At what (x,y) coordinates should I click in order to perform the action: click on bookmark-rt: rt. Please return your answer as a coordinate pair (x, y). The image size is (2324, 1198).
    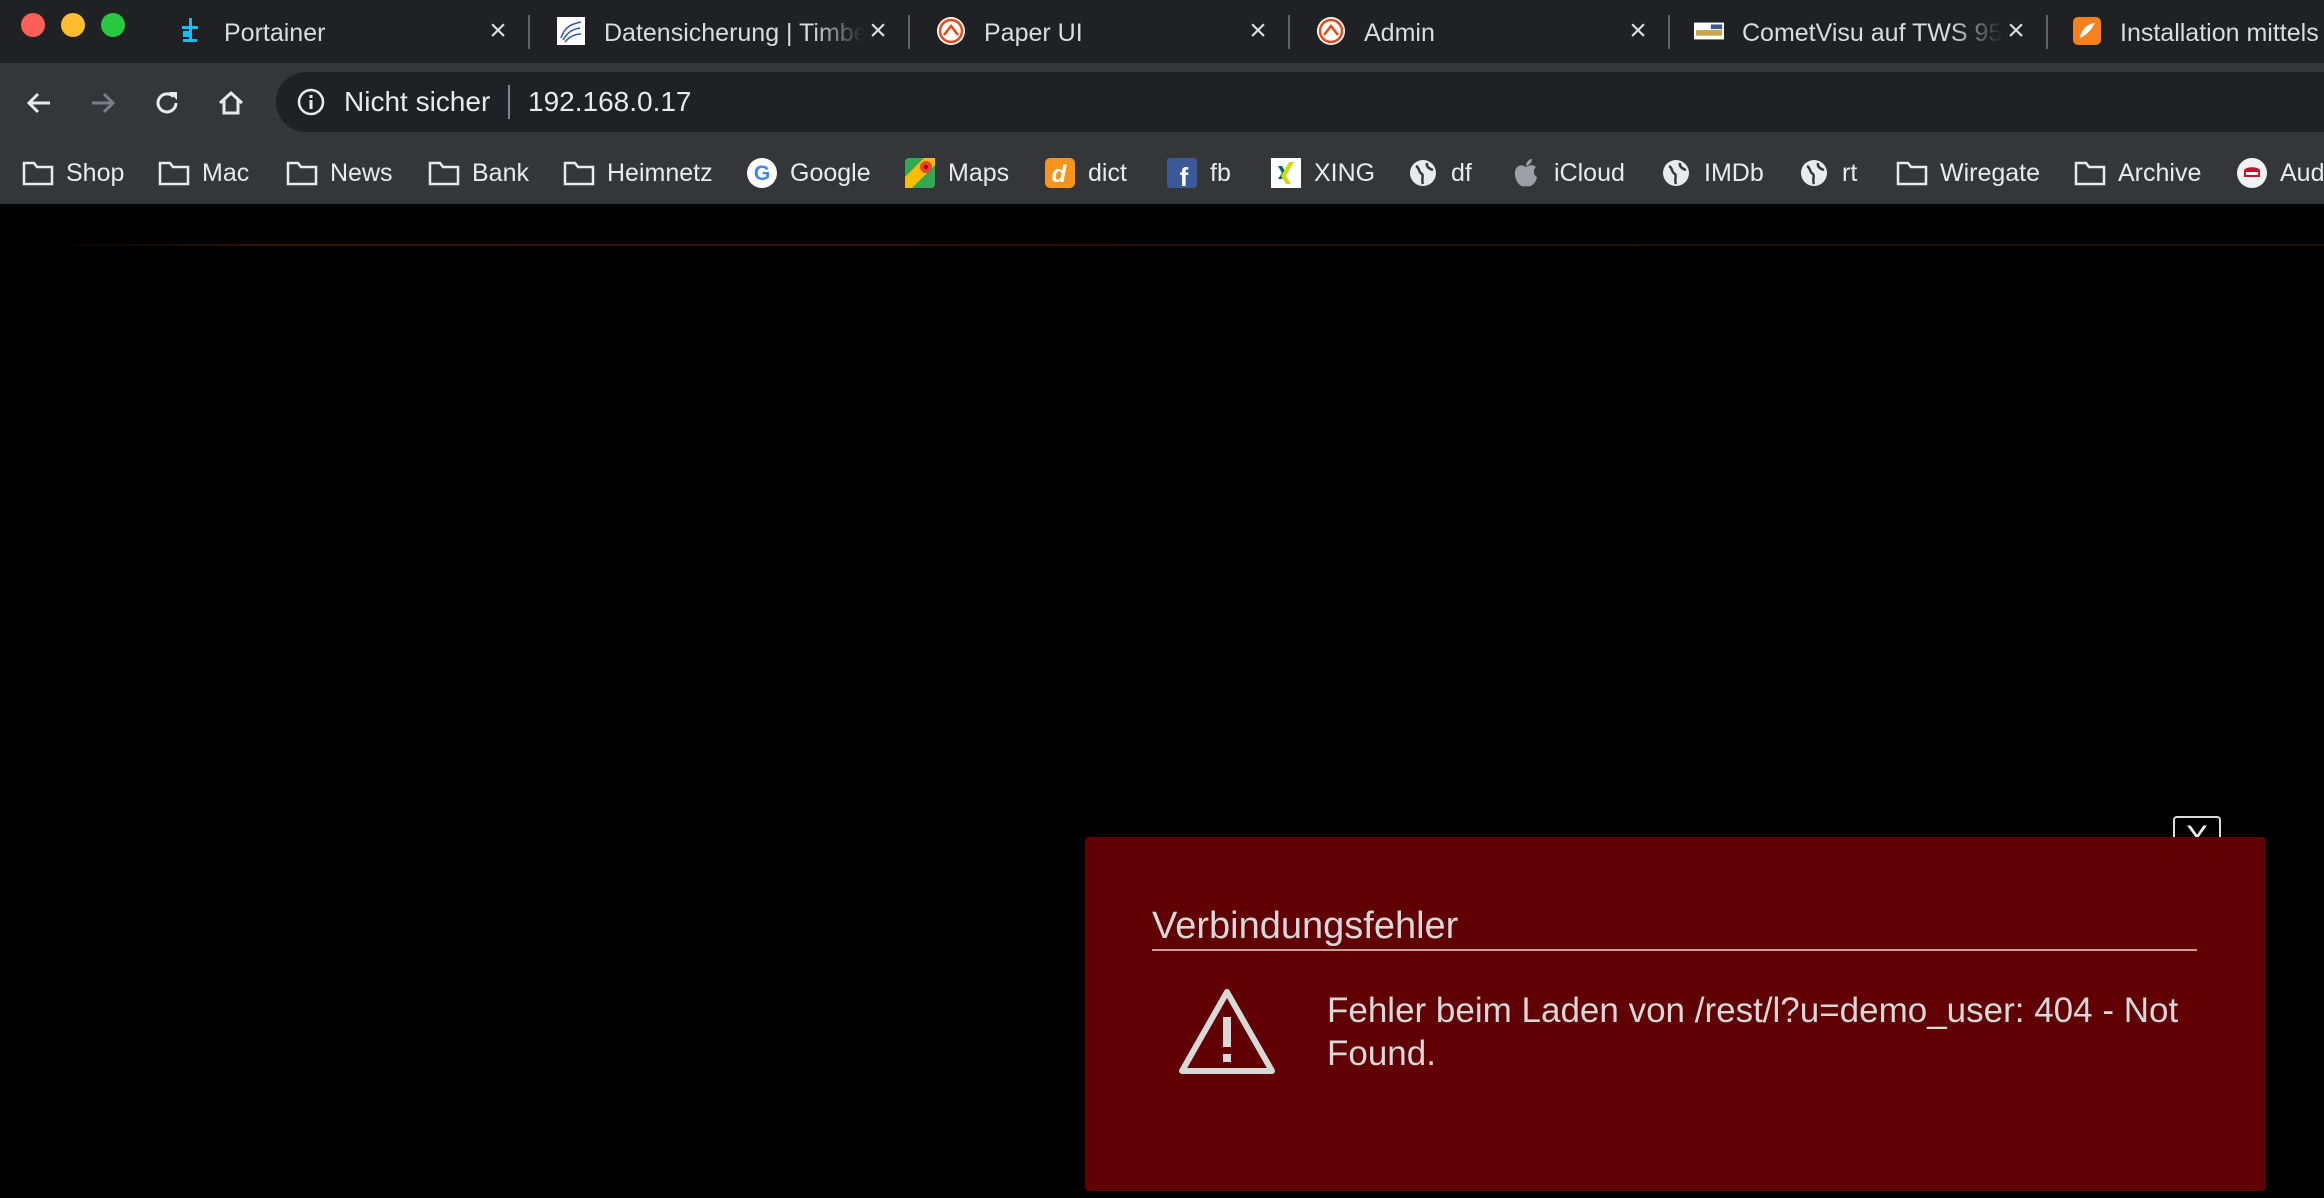
    Looking at the image, I should click on (1827, 172).